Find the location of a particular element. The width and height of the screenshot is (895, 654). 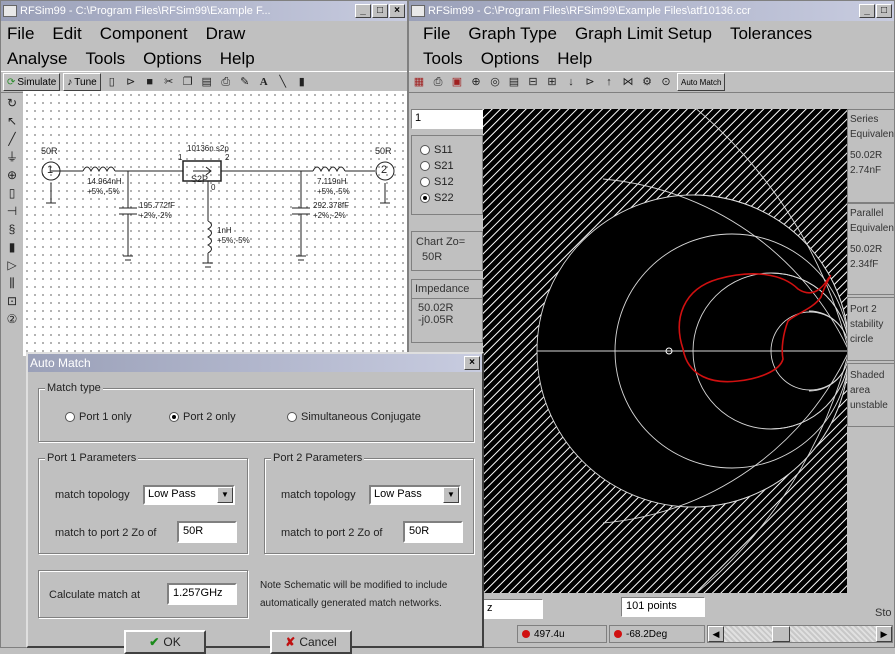

phase-value: -68.2Deg is located at coordinates (647, 634).